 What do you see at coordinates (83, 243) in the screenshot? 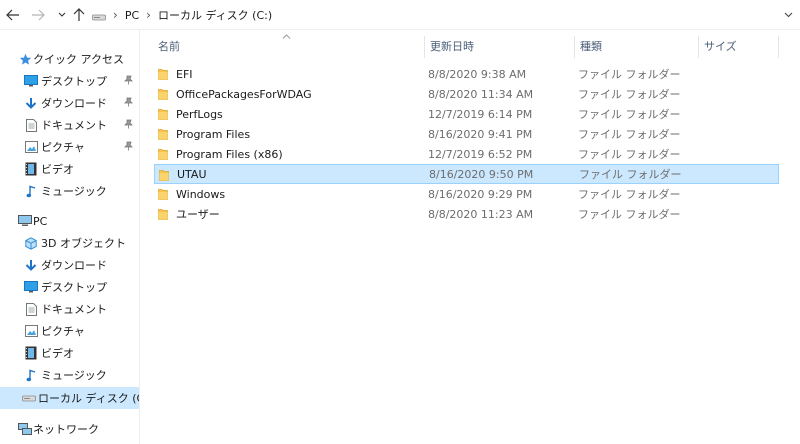
I see `sidebar-item-label: 3D オブジェクト` at bounding box center [83, 243].